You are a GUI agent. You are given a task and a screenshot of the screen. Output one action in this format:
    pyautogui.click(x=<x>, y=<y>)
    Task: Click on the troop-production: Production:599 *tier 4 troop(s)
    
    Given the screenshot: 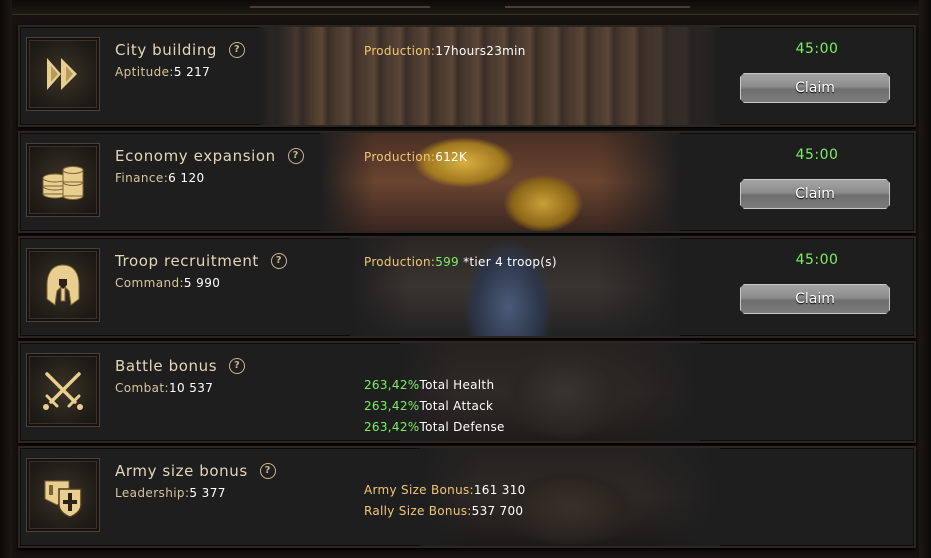 What is the action you would take?
    pyautogui.click(x=460, y=262)
    